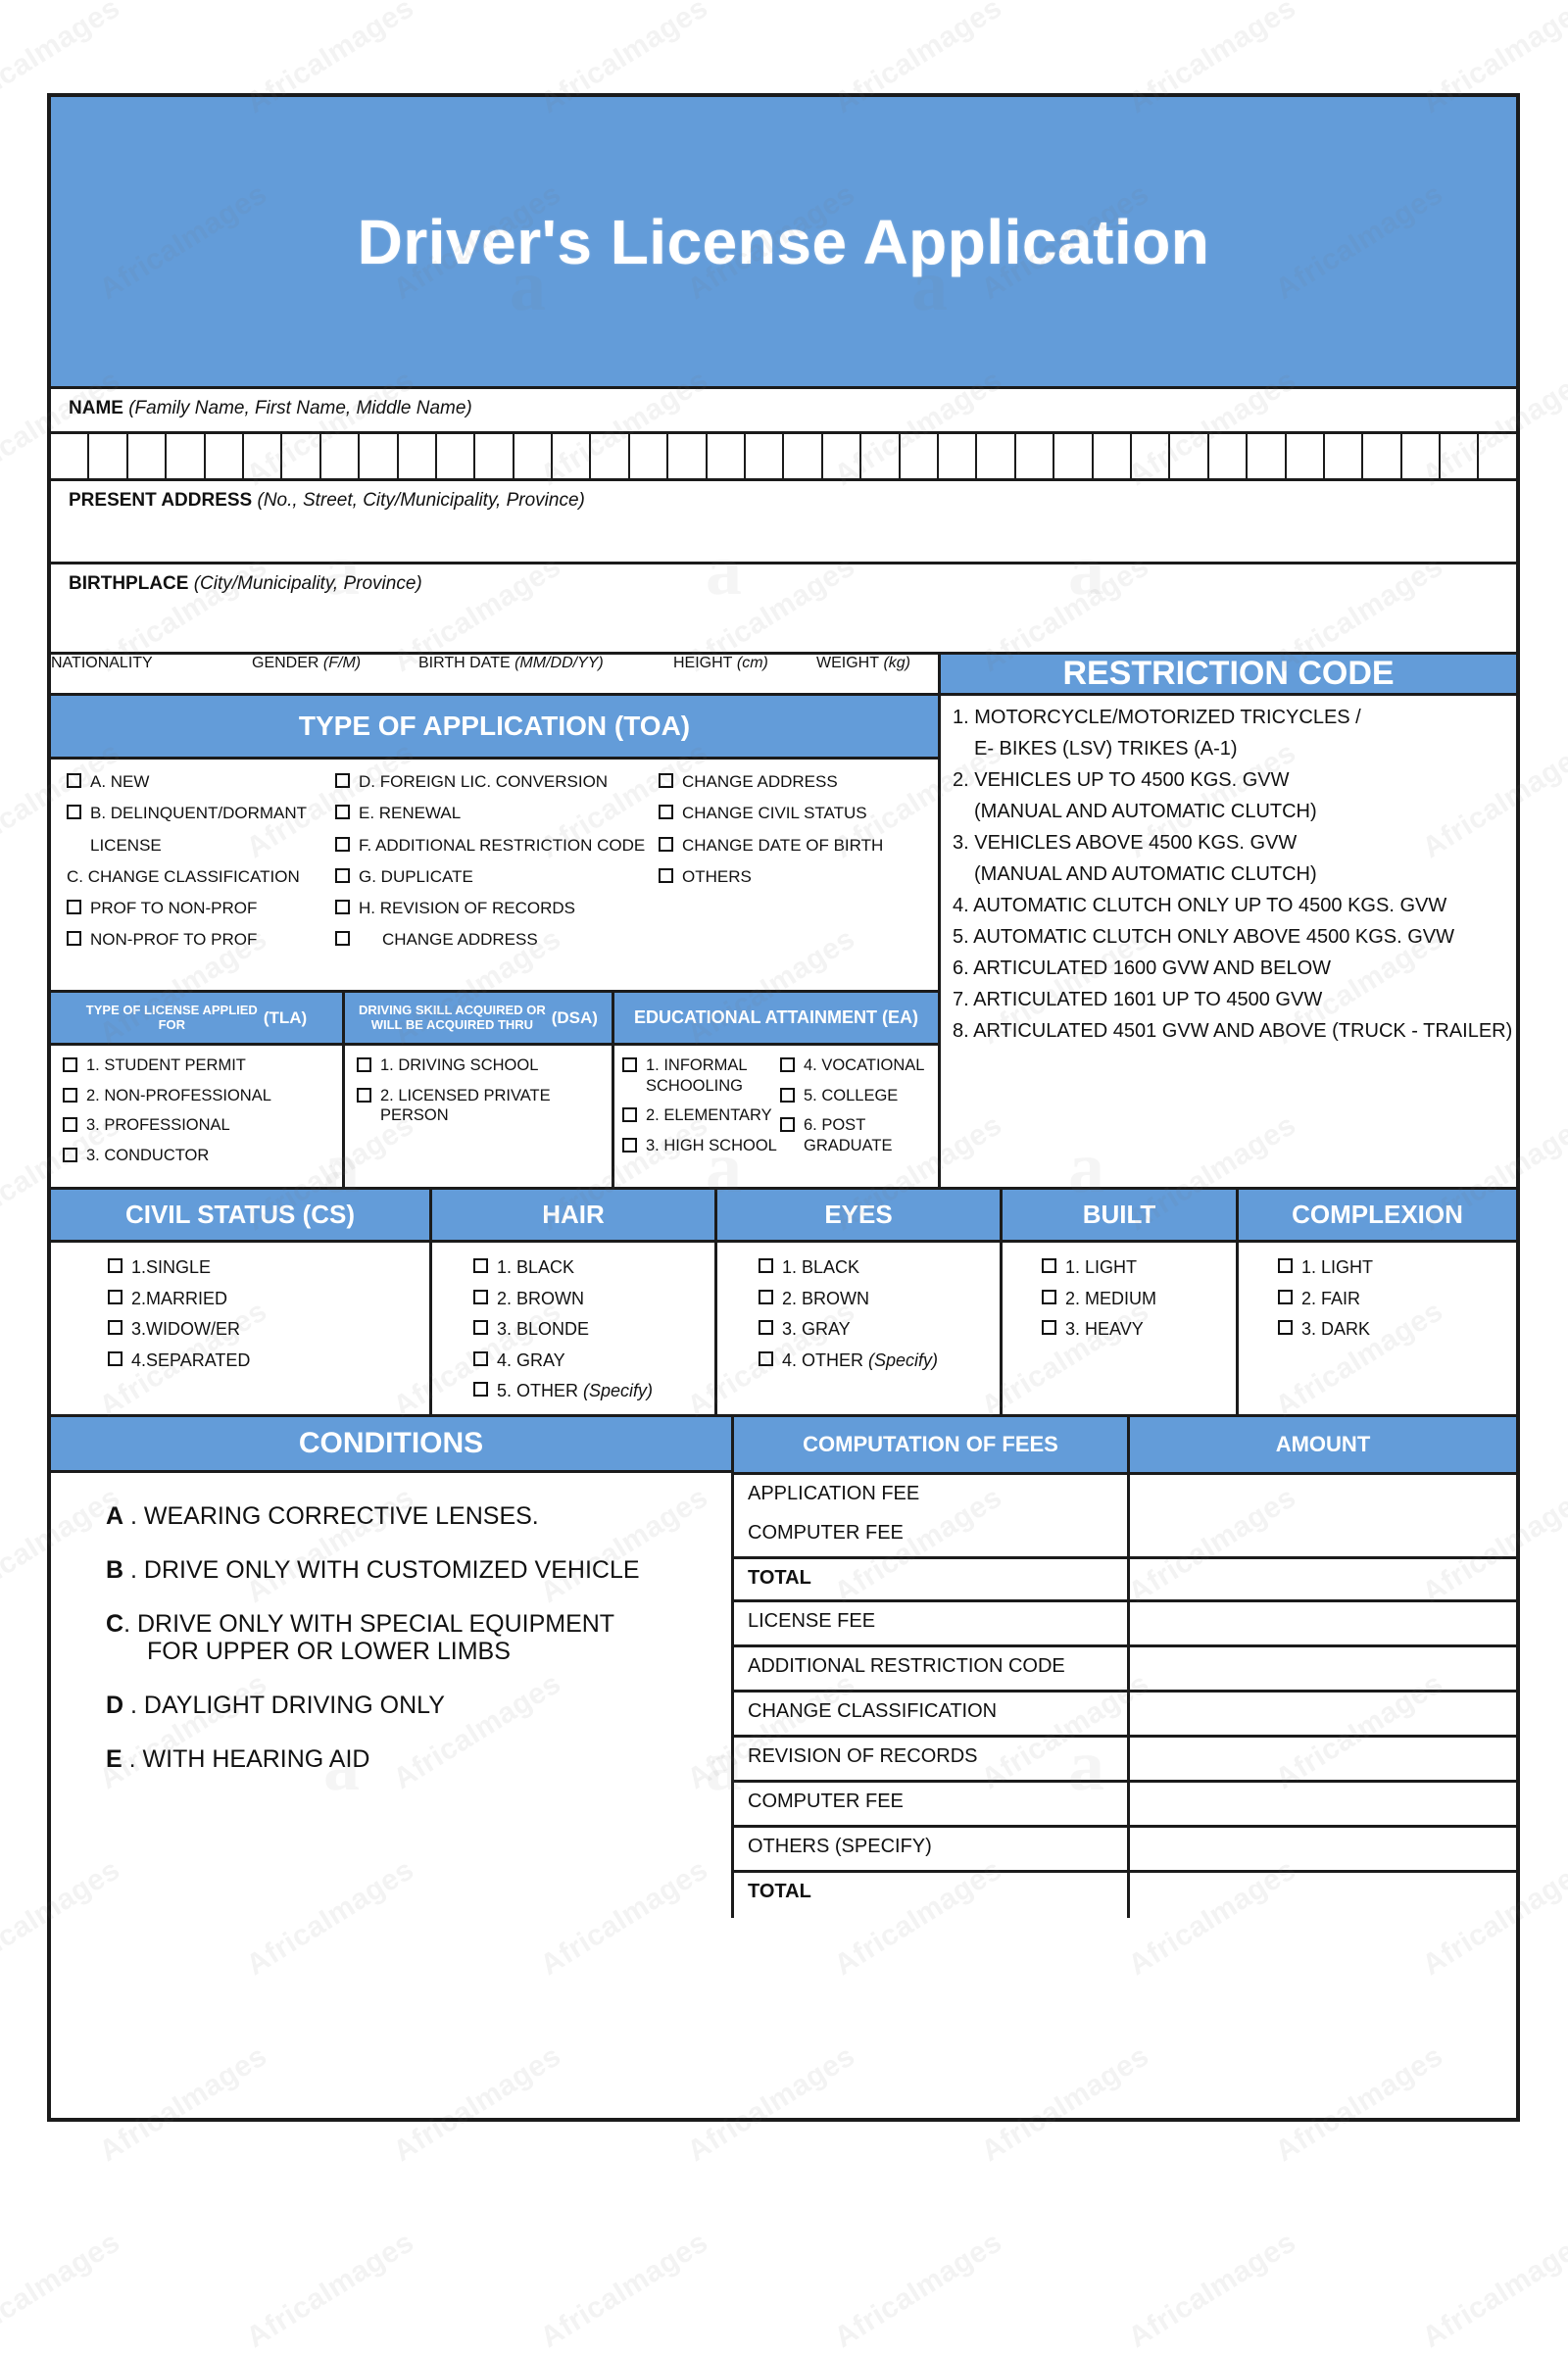  What do you see at coordinates (497, 813) in the screenshot?
I see `toa-option: E. RENEWAL` at bounding box center [497, 813].